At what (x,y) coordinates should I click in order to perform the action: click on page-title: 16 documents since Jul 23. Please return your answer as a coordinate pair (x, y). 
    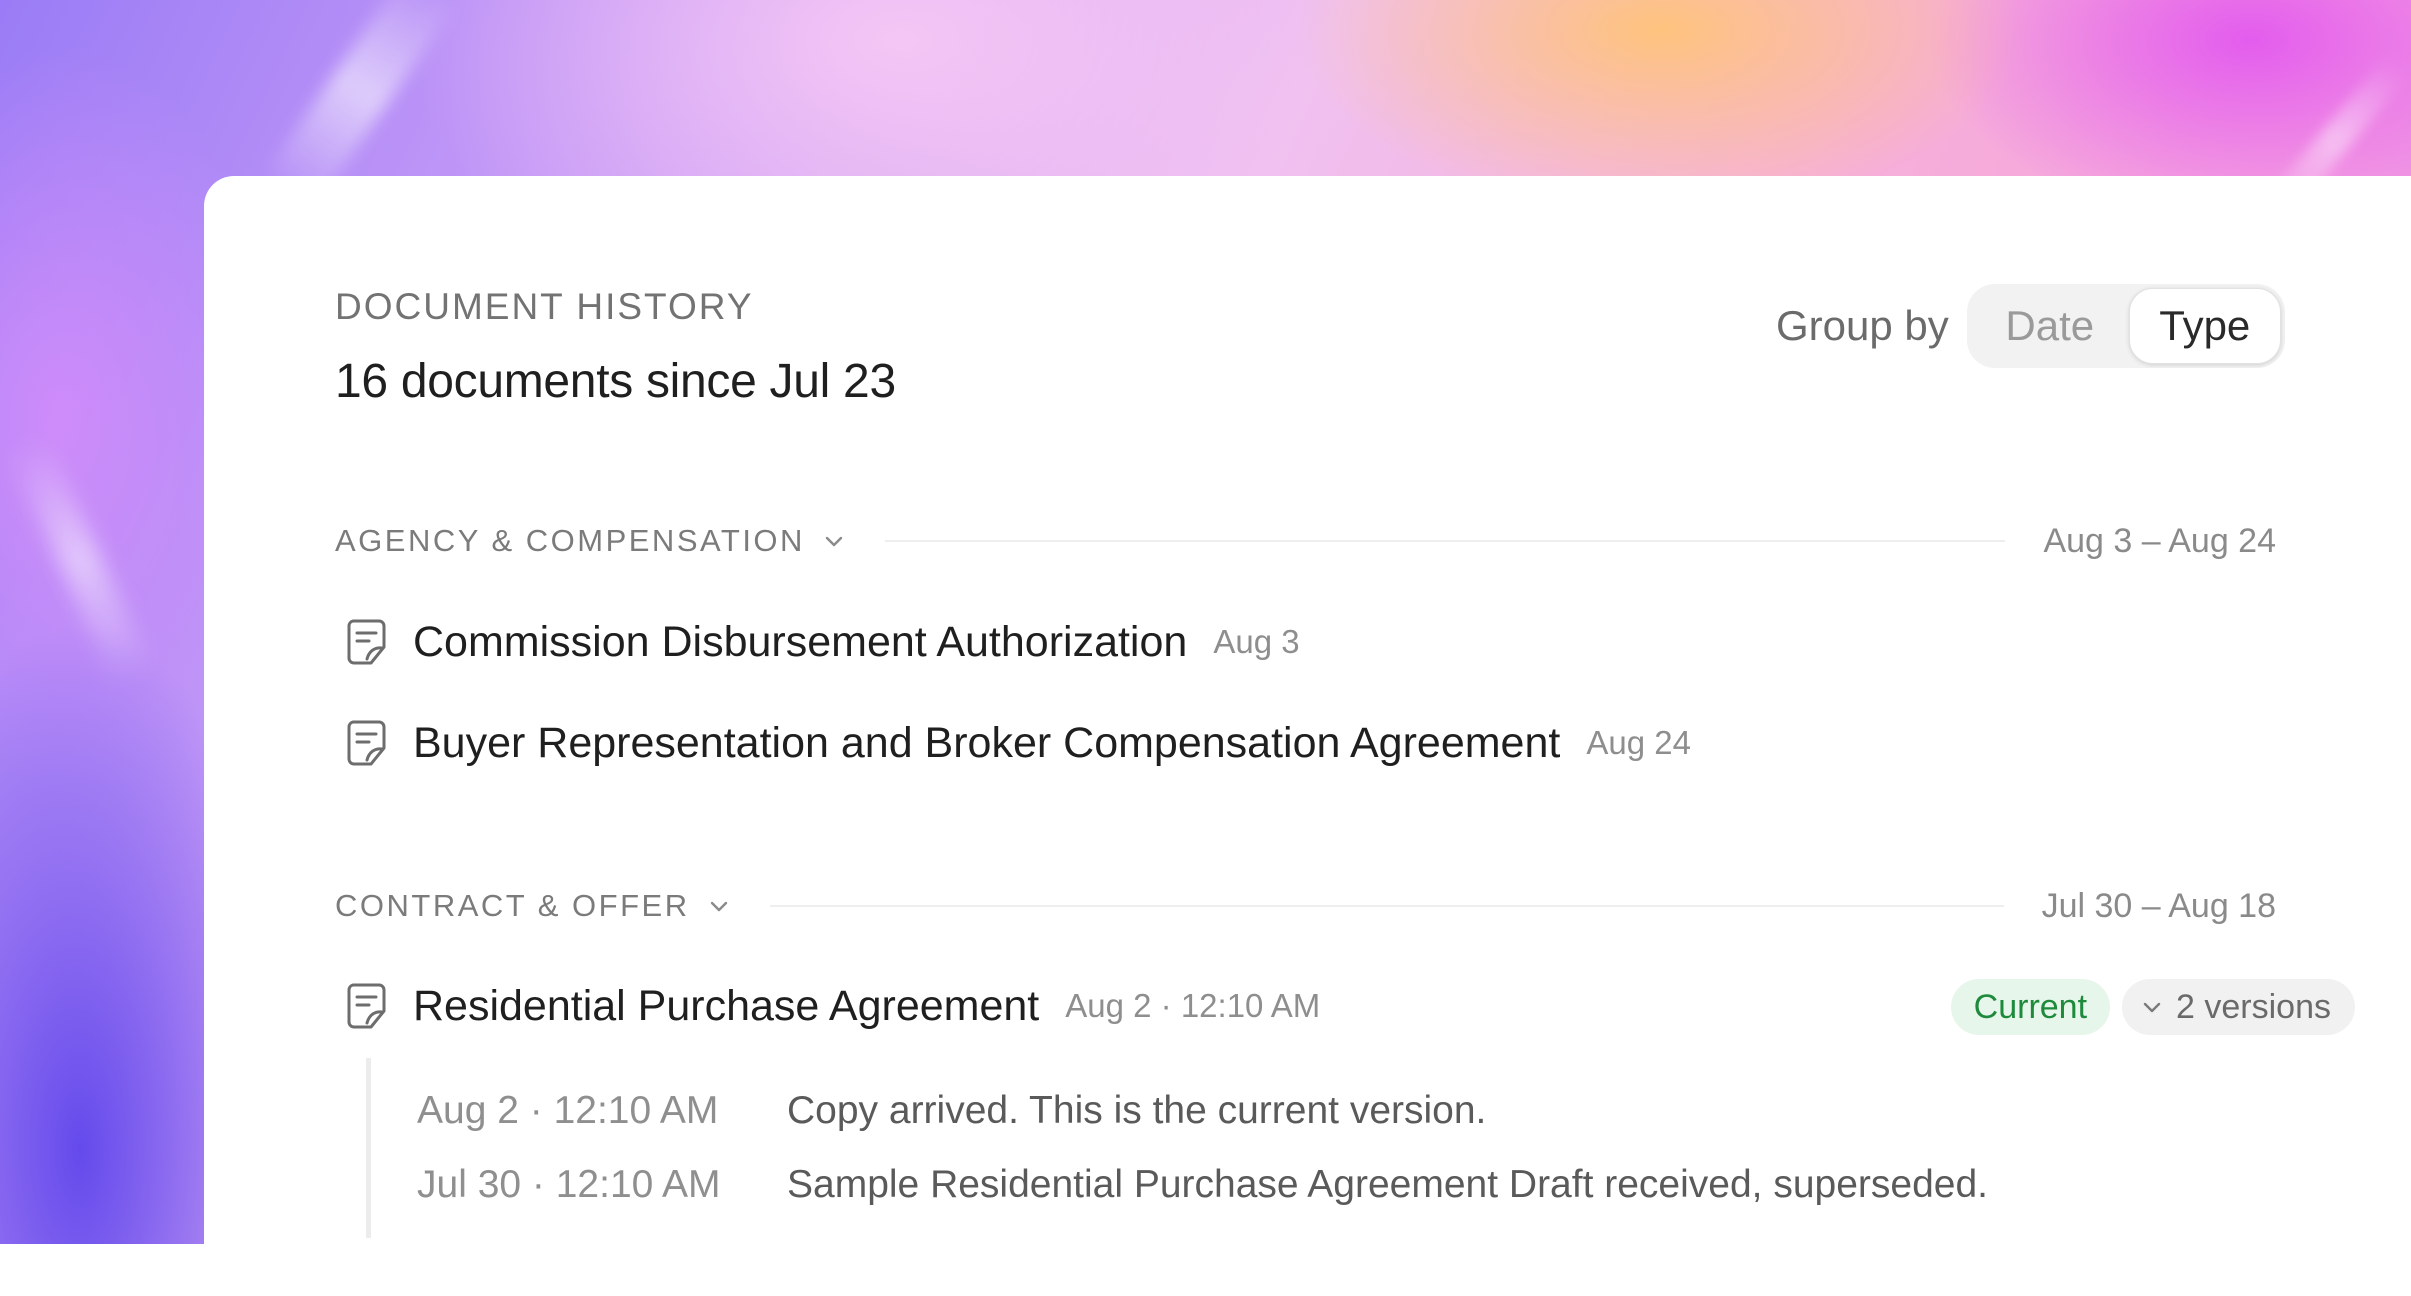
    Looking at the image, I should click on (615, 381).